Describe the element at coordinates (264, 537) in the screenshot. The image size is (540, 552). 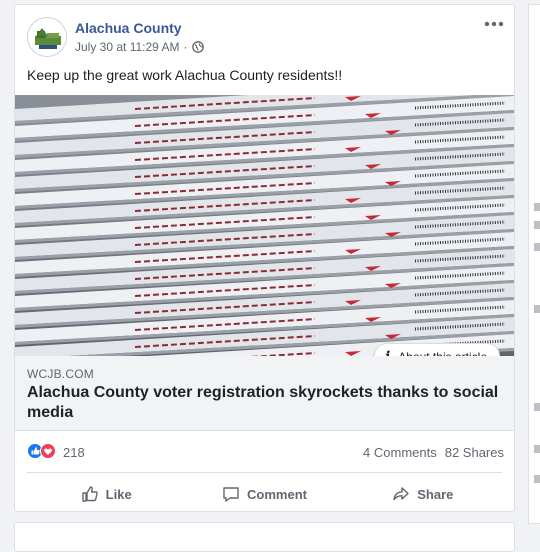
I see `next-feed-post` at that location.